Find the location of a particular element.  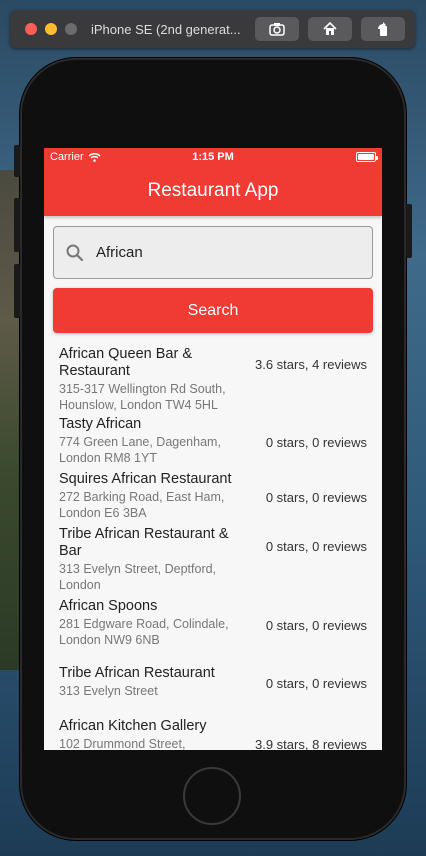

restaurant-name: African Queen Bar & Restaurant is located at coordinates (125, 362).